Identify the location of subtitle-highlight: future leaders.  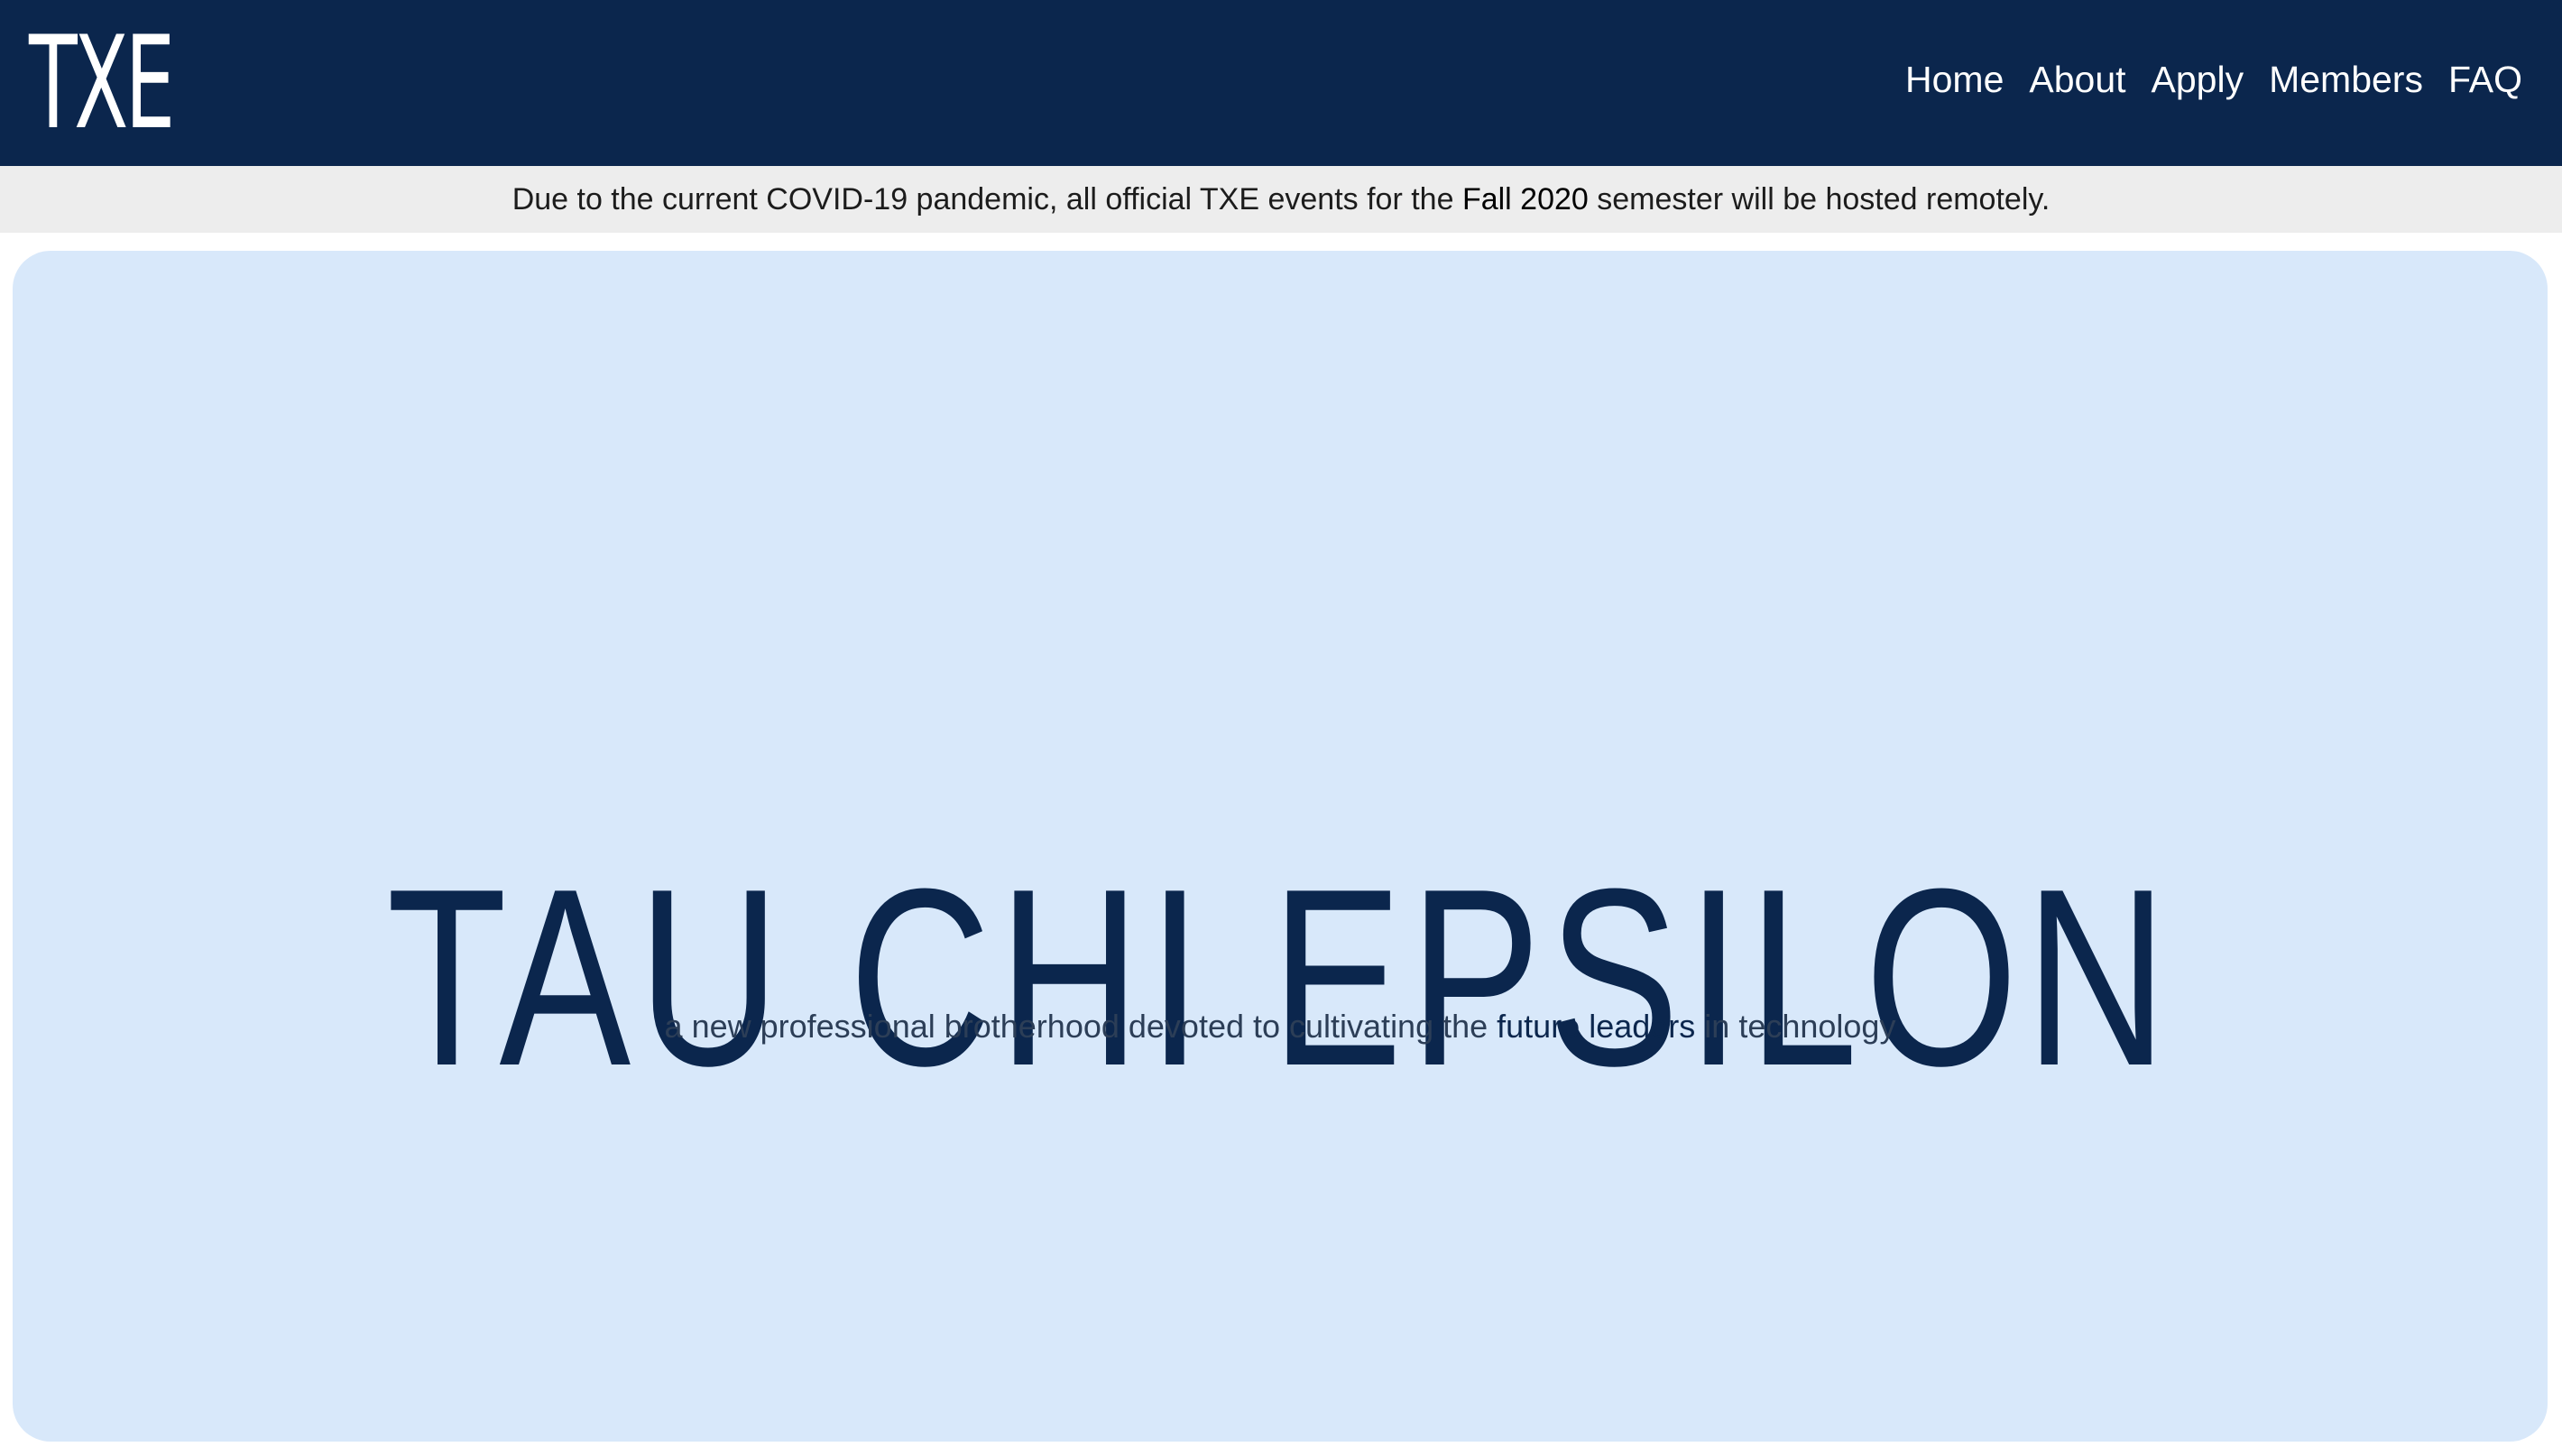
(1596, 1026).